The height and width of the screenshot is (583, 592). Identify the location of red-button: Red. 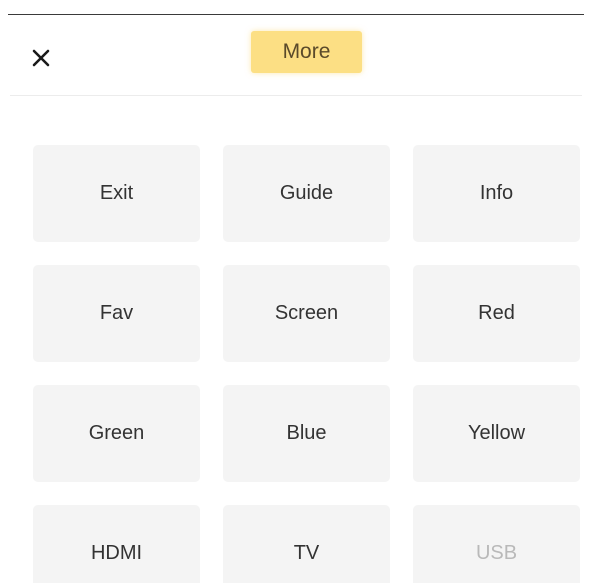
(496, 313).